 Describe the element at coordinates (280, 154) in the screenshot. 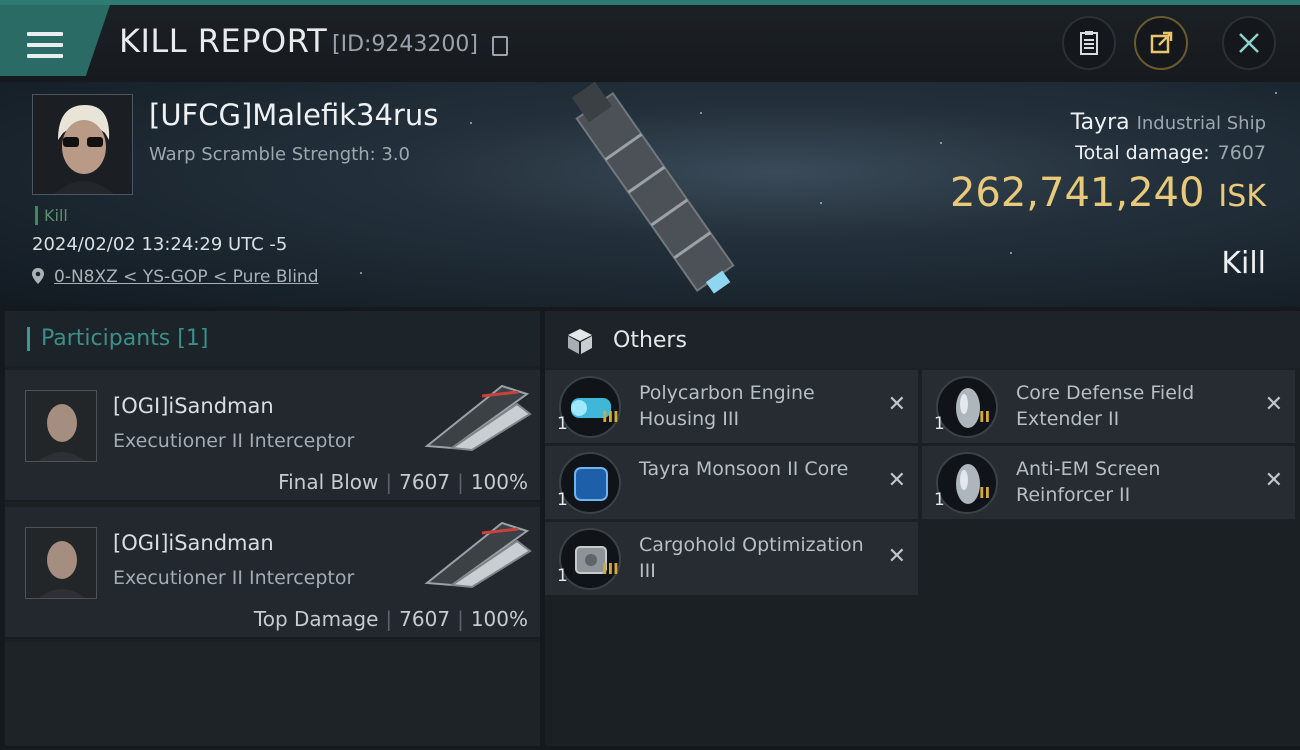

I see `warp-scramble-strength: Warp Scramble Strength: 3.0` at that location.